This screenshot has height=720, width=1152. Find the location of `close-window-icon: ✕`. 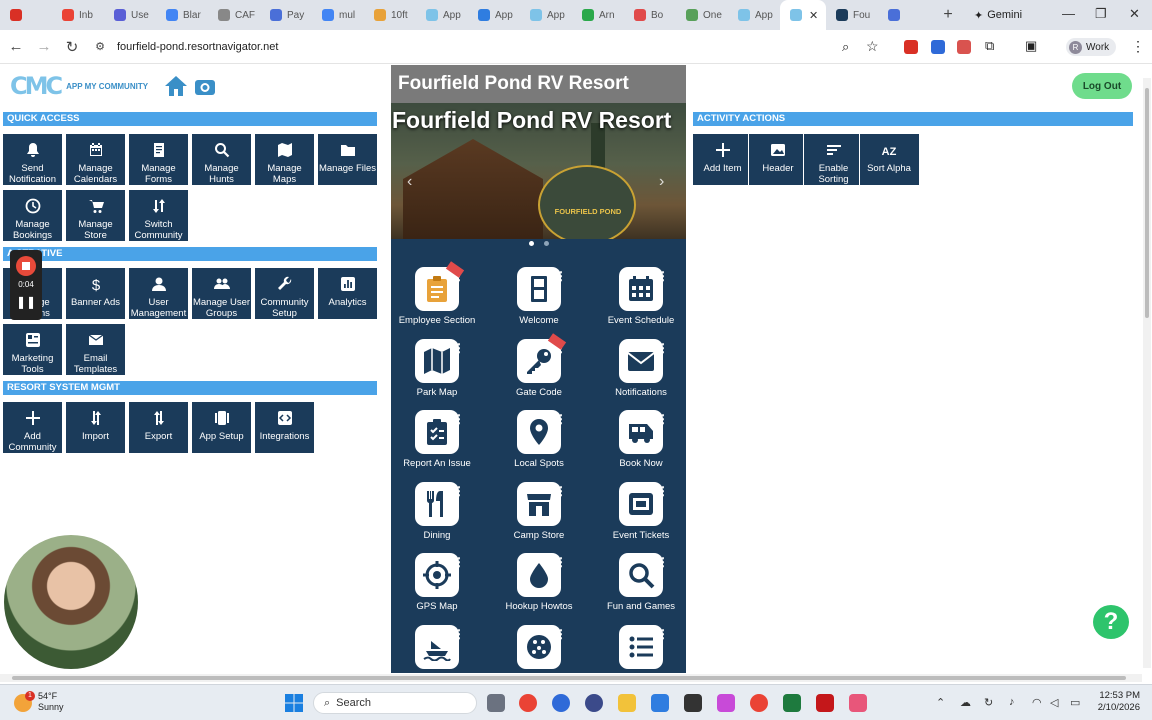

close-window-icon: ✕ is located at coordinates (1134, 14).